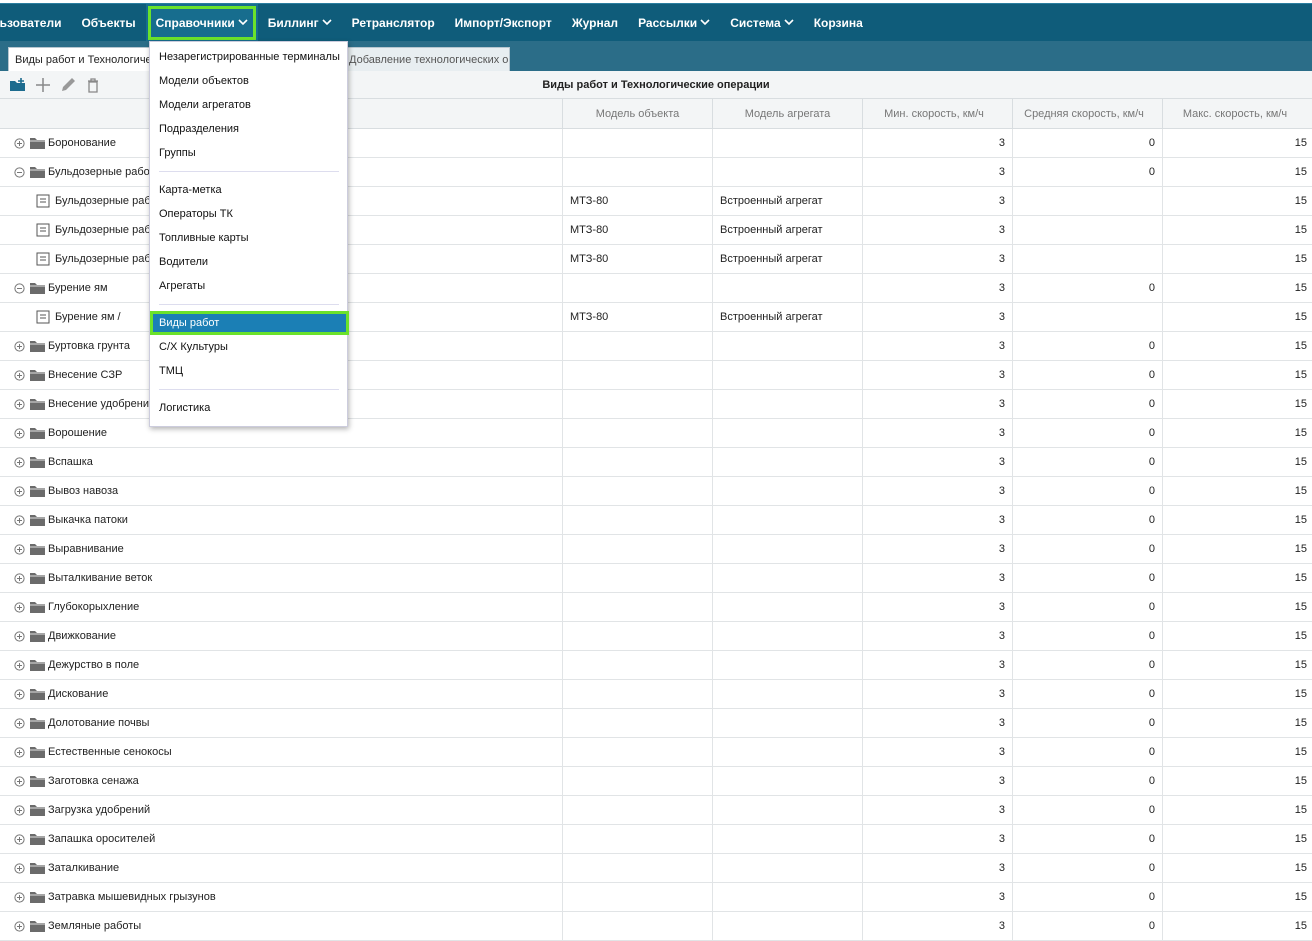 Image resolution: width=1312 pixels, height=941 pixels. What do you see at coordinates (656, 868) in the screenshot?
I see `table-row: Заталкивание 3 0 15` at bounding box center [656, 868].